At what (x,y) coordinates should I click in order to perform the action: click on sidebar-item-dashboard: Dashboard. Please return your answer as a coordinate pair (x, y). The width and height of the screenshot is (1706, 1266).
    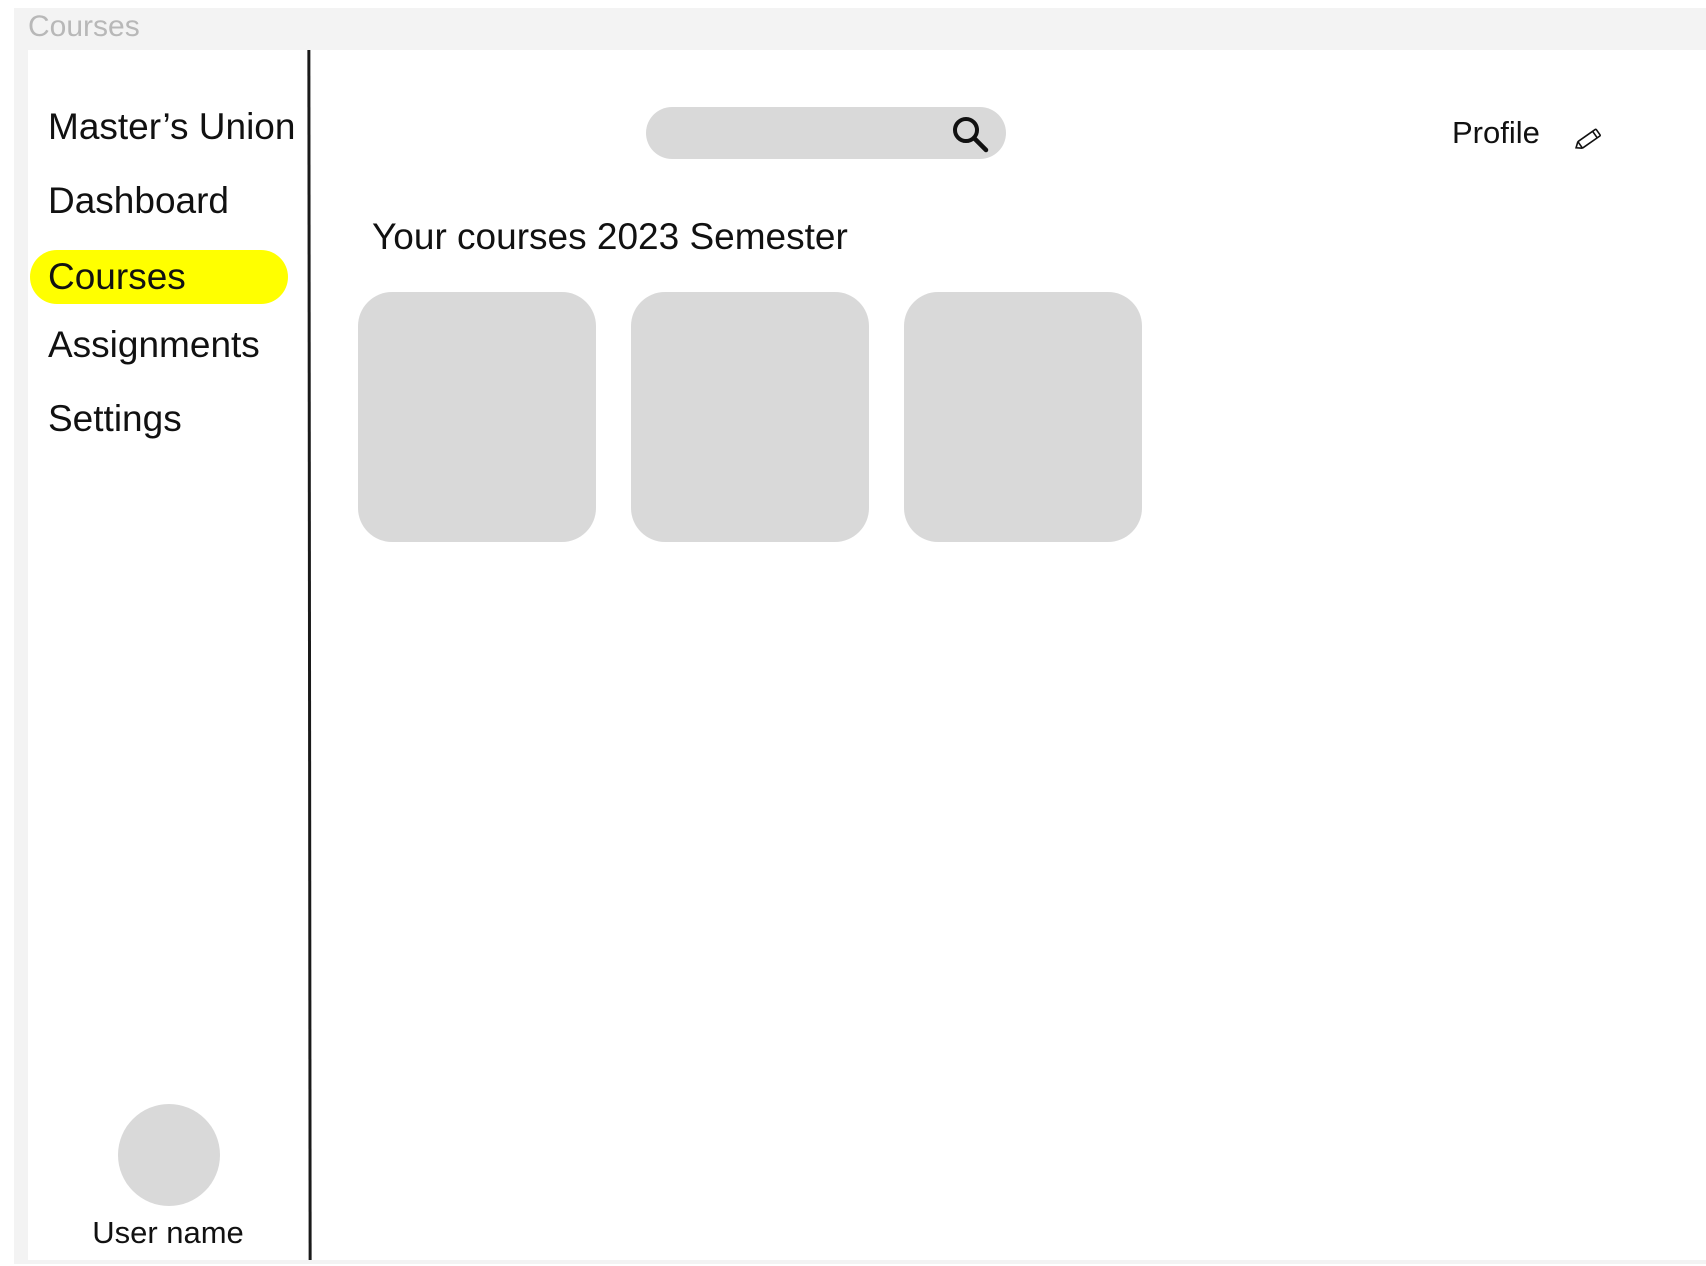
    Looking at the image, I should click on (138, 201).